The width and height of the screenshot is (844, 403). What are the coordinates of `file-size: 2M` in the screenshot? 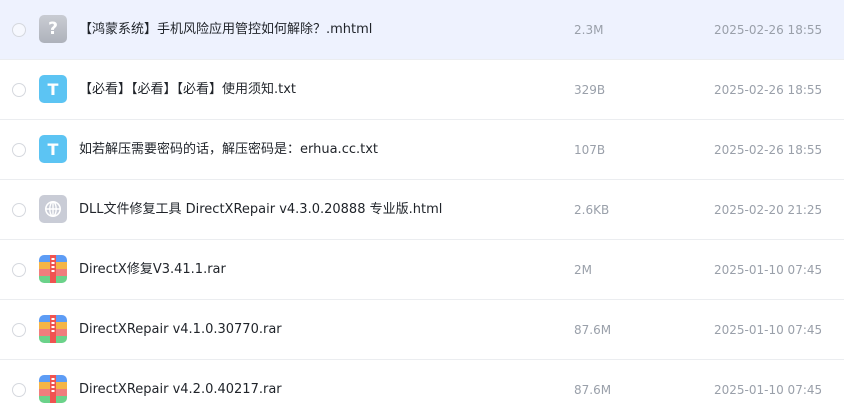 It's located at (583, 270).